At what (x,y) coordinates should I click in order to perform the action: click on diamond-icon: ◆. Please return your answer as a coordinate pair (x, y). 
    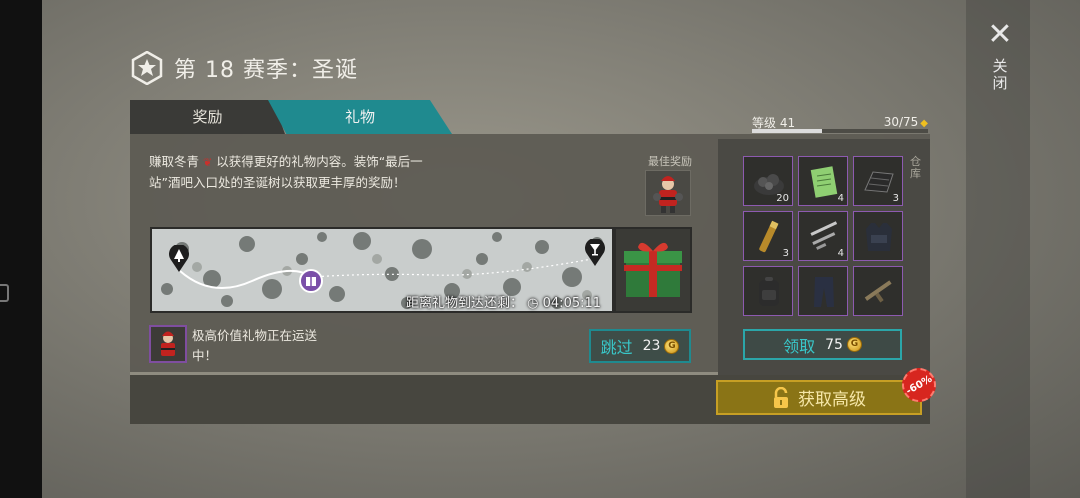
    Looking at the image, I should click on (924, 123).